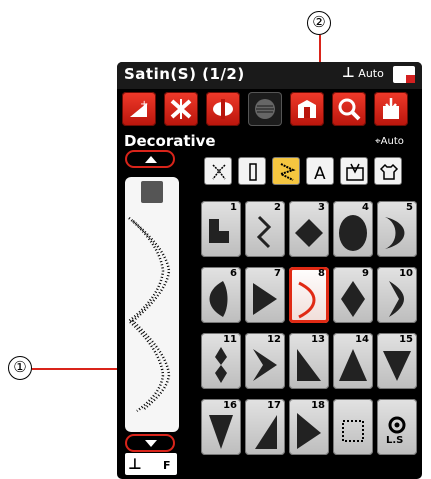 Image resolution: width=431 pixels, height=479 pixels. Describe the element at coordinates (371, 73) in the screenshot. I see `foot-mode-label: Auto` at that location.